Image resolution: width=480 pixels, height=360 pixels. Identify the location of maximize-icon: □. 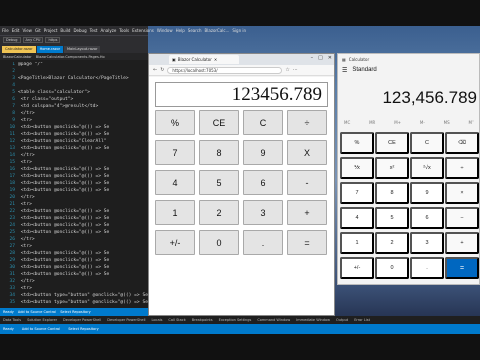
(320, 58).